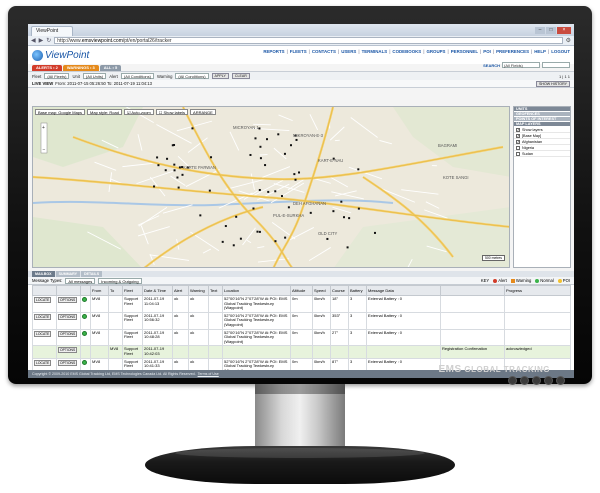 This screenshot has width=600, height=493. What do you see at coordinates (120, 280) in the screenshot?
I see `direction-select: Incoming & Outgoing` at bounding box center [120, 280].